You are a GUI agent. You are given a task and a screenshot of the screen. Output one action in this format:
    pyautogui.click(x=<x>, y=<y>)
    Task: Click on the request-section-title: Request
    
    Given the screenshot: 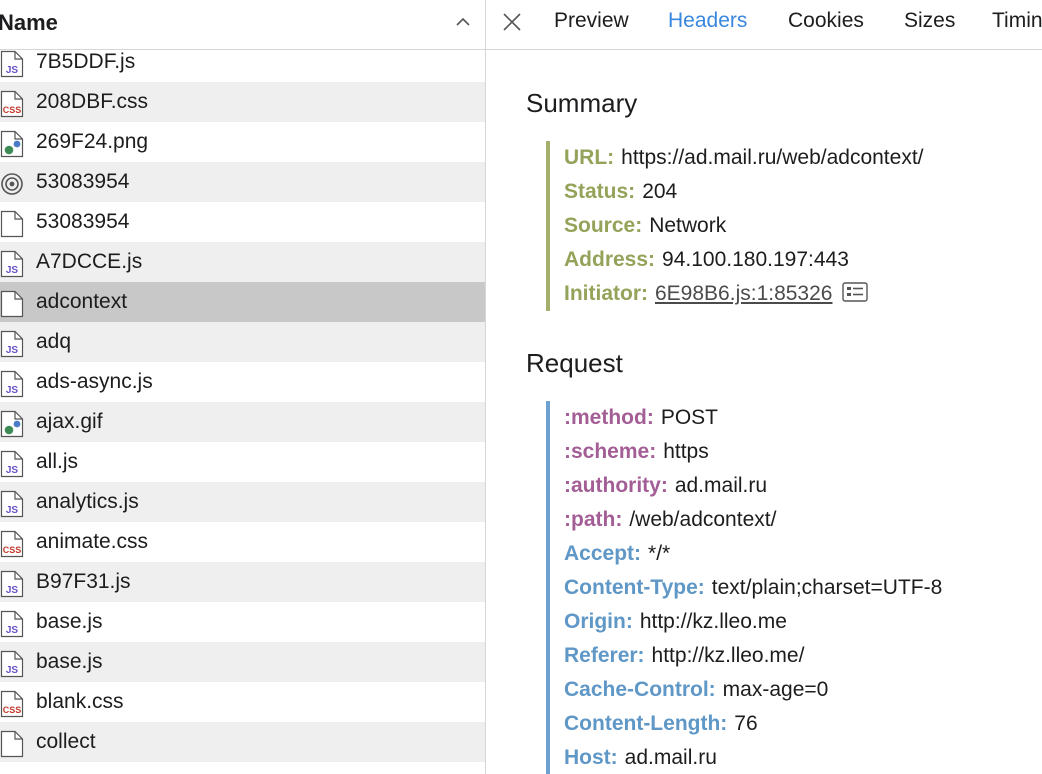 What is the action you would take?
    pyautogui.click(x=574, y=363)
    